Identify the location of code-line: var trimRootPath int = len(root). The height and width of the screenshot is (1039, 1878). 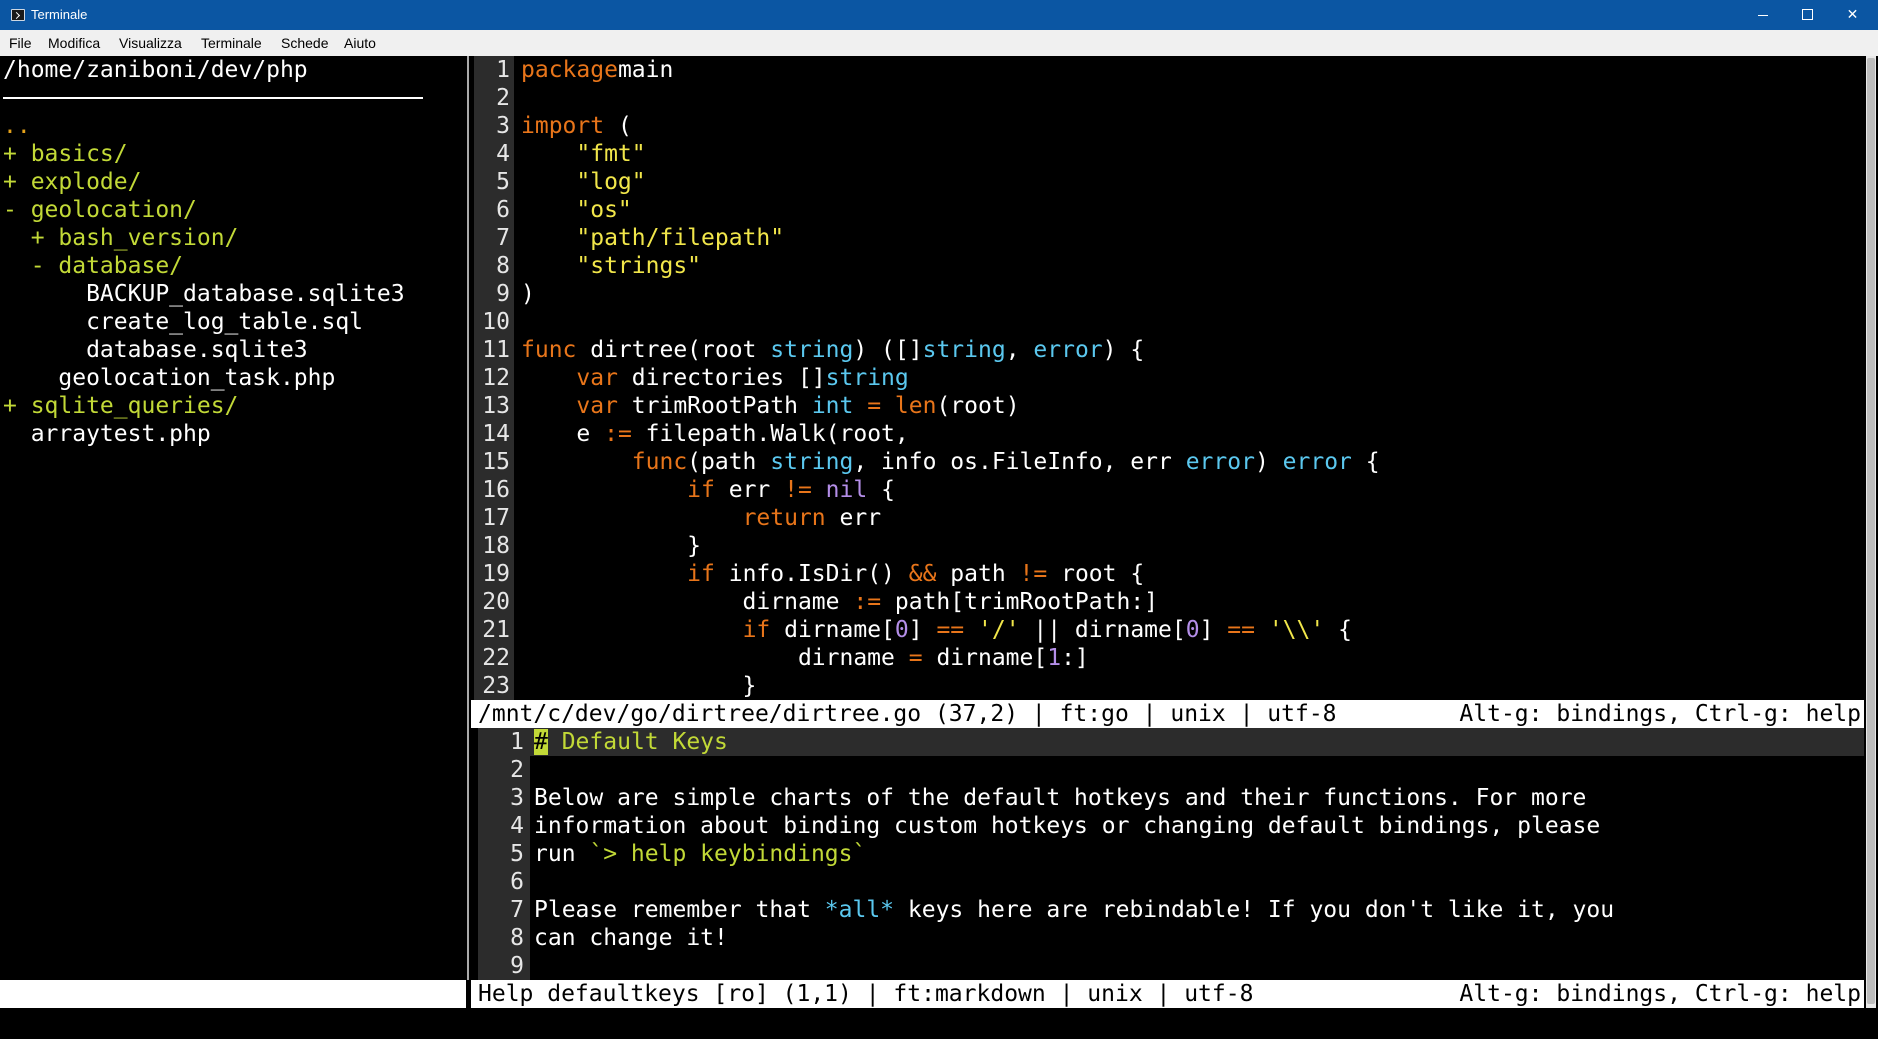
(952, 406).